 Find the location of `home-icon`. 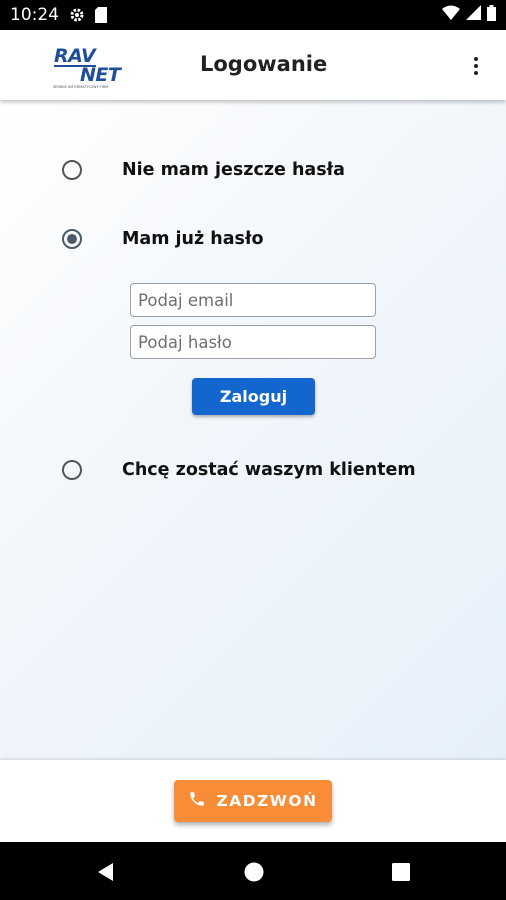

home-icon is located at coordinates (254, 872).